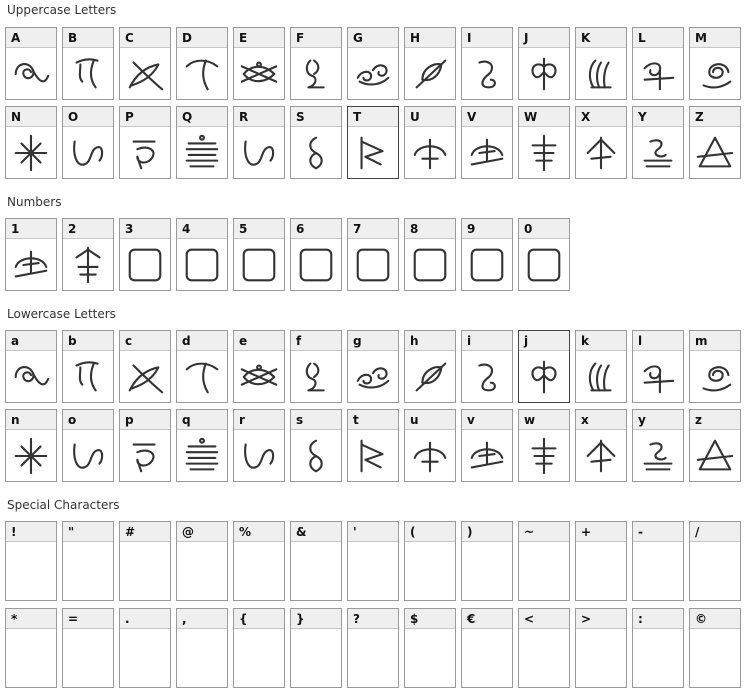 The width and height of the screenshot is (748, 690). Describe the element at coordinates (259, 142) in the screenshot. I see `glyph-cell-upper-r: R` at that location.